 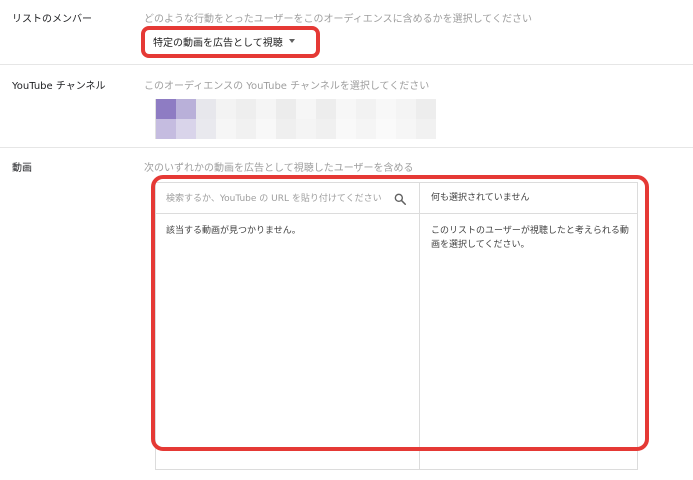 I want to click on header-divider, so click(x=396, y=213).